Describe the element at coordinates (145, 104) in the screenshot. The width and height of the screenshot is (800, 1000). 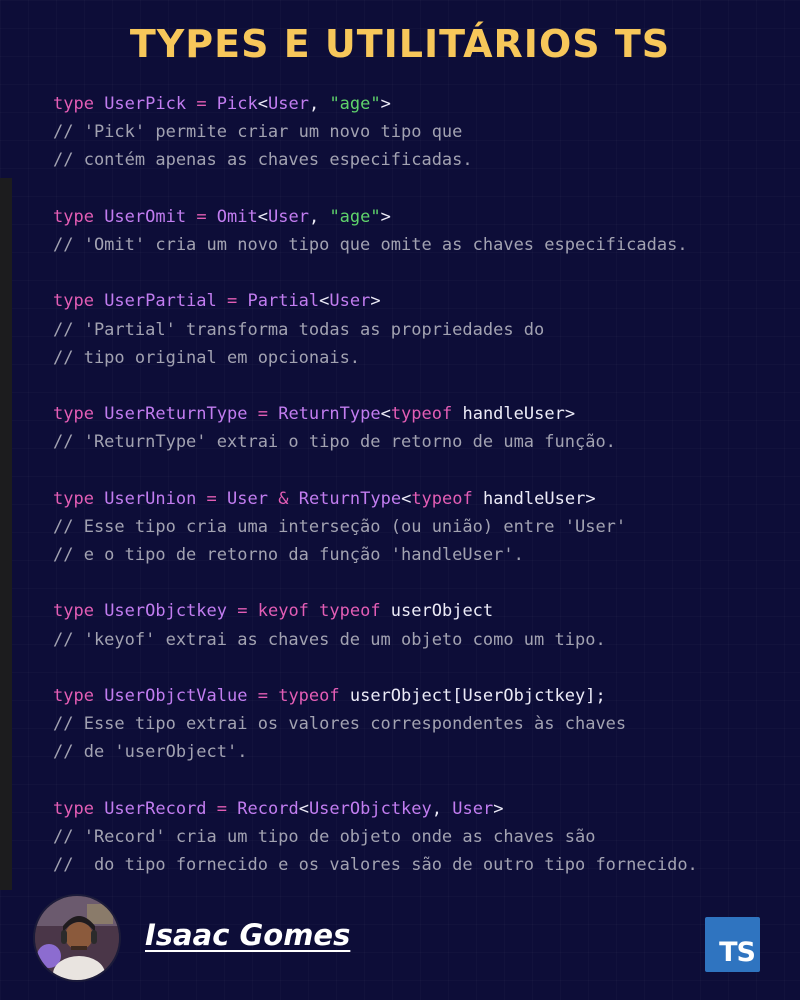
I see `code-token: UserPick` at that location.